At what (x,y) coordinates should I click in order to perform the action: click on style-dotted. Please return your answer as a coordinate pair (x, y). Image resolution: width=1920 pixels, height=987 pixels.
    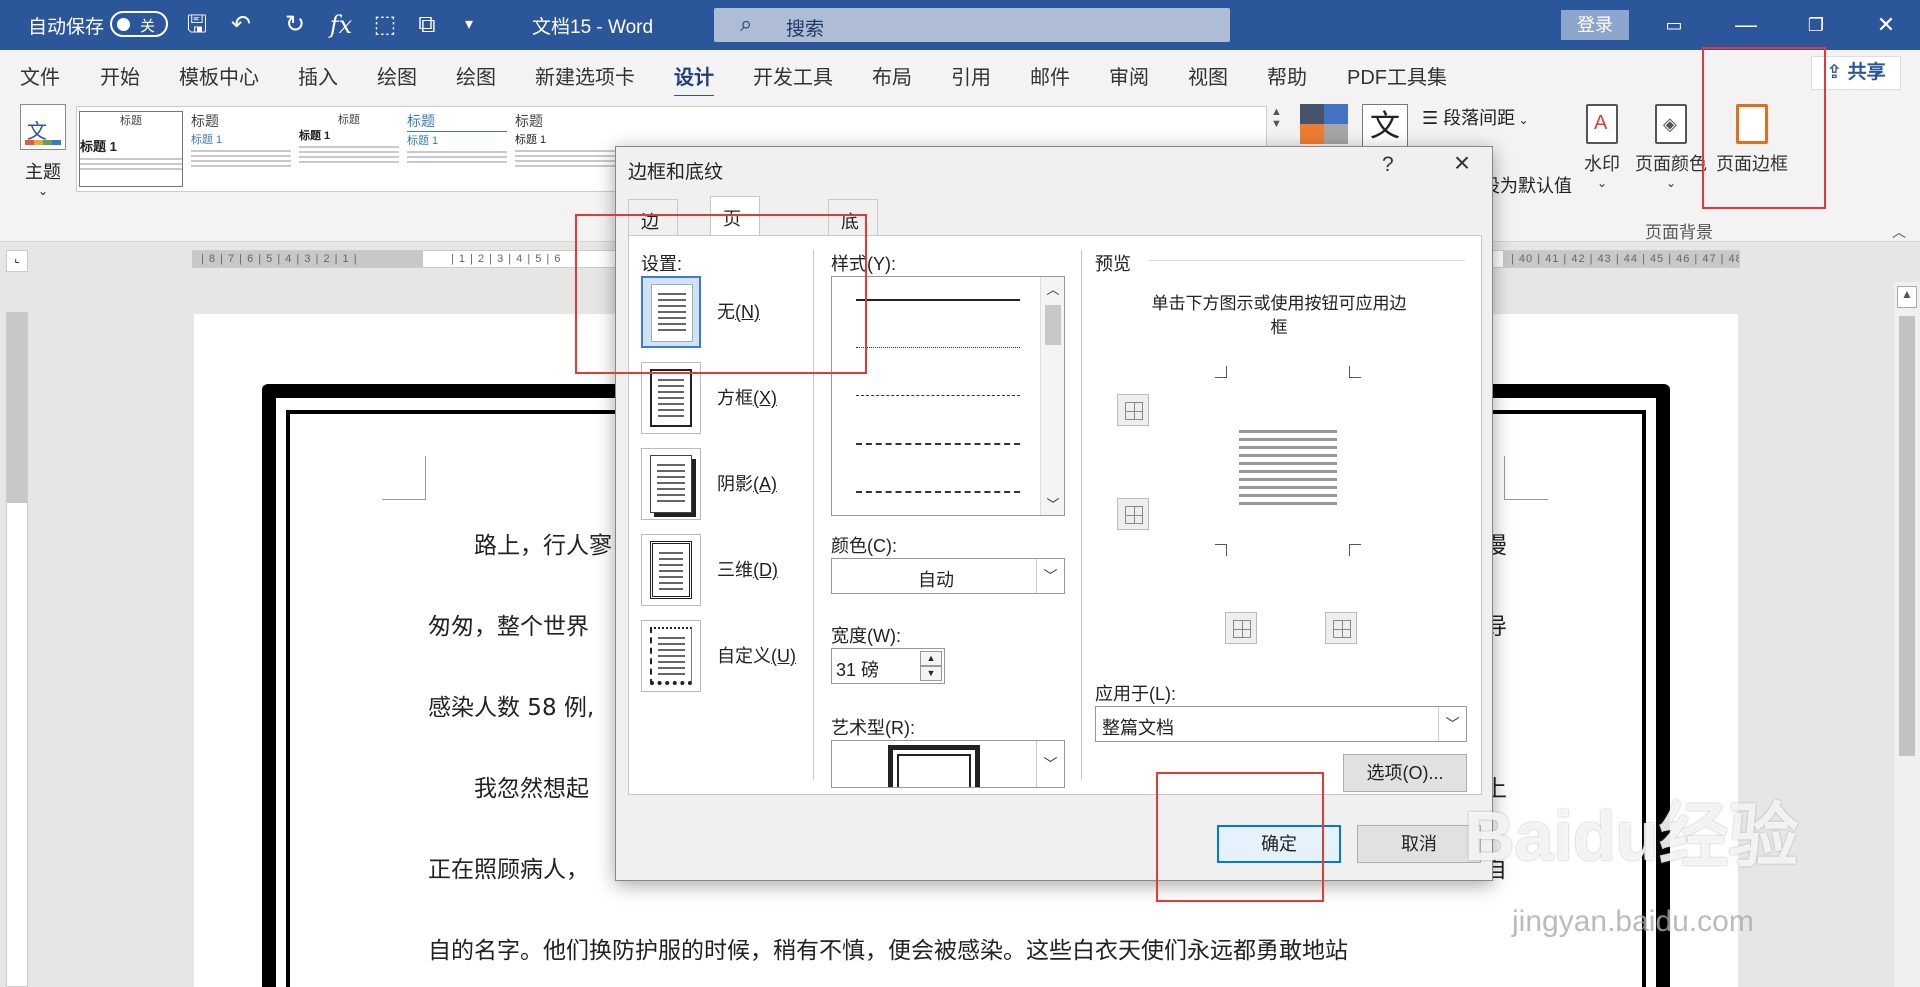
    Looking at the image, I should click on (938, 347).